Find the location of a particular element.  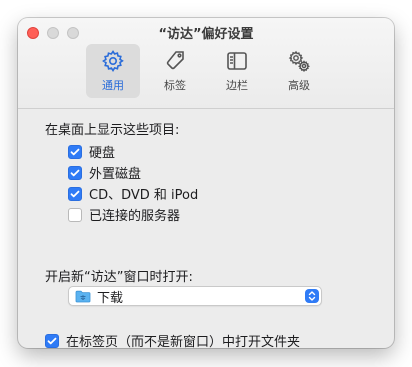

tab-sidebar: 边栏 is located at coordinates (237, 71).